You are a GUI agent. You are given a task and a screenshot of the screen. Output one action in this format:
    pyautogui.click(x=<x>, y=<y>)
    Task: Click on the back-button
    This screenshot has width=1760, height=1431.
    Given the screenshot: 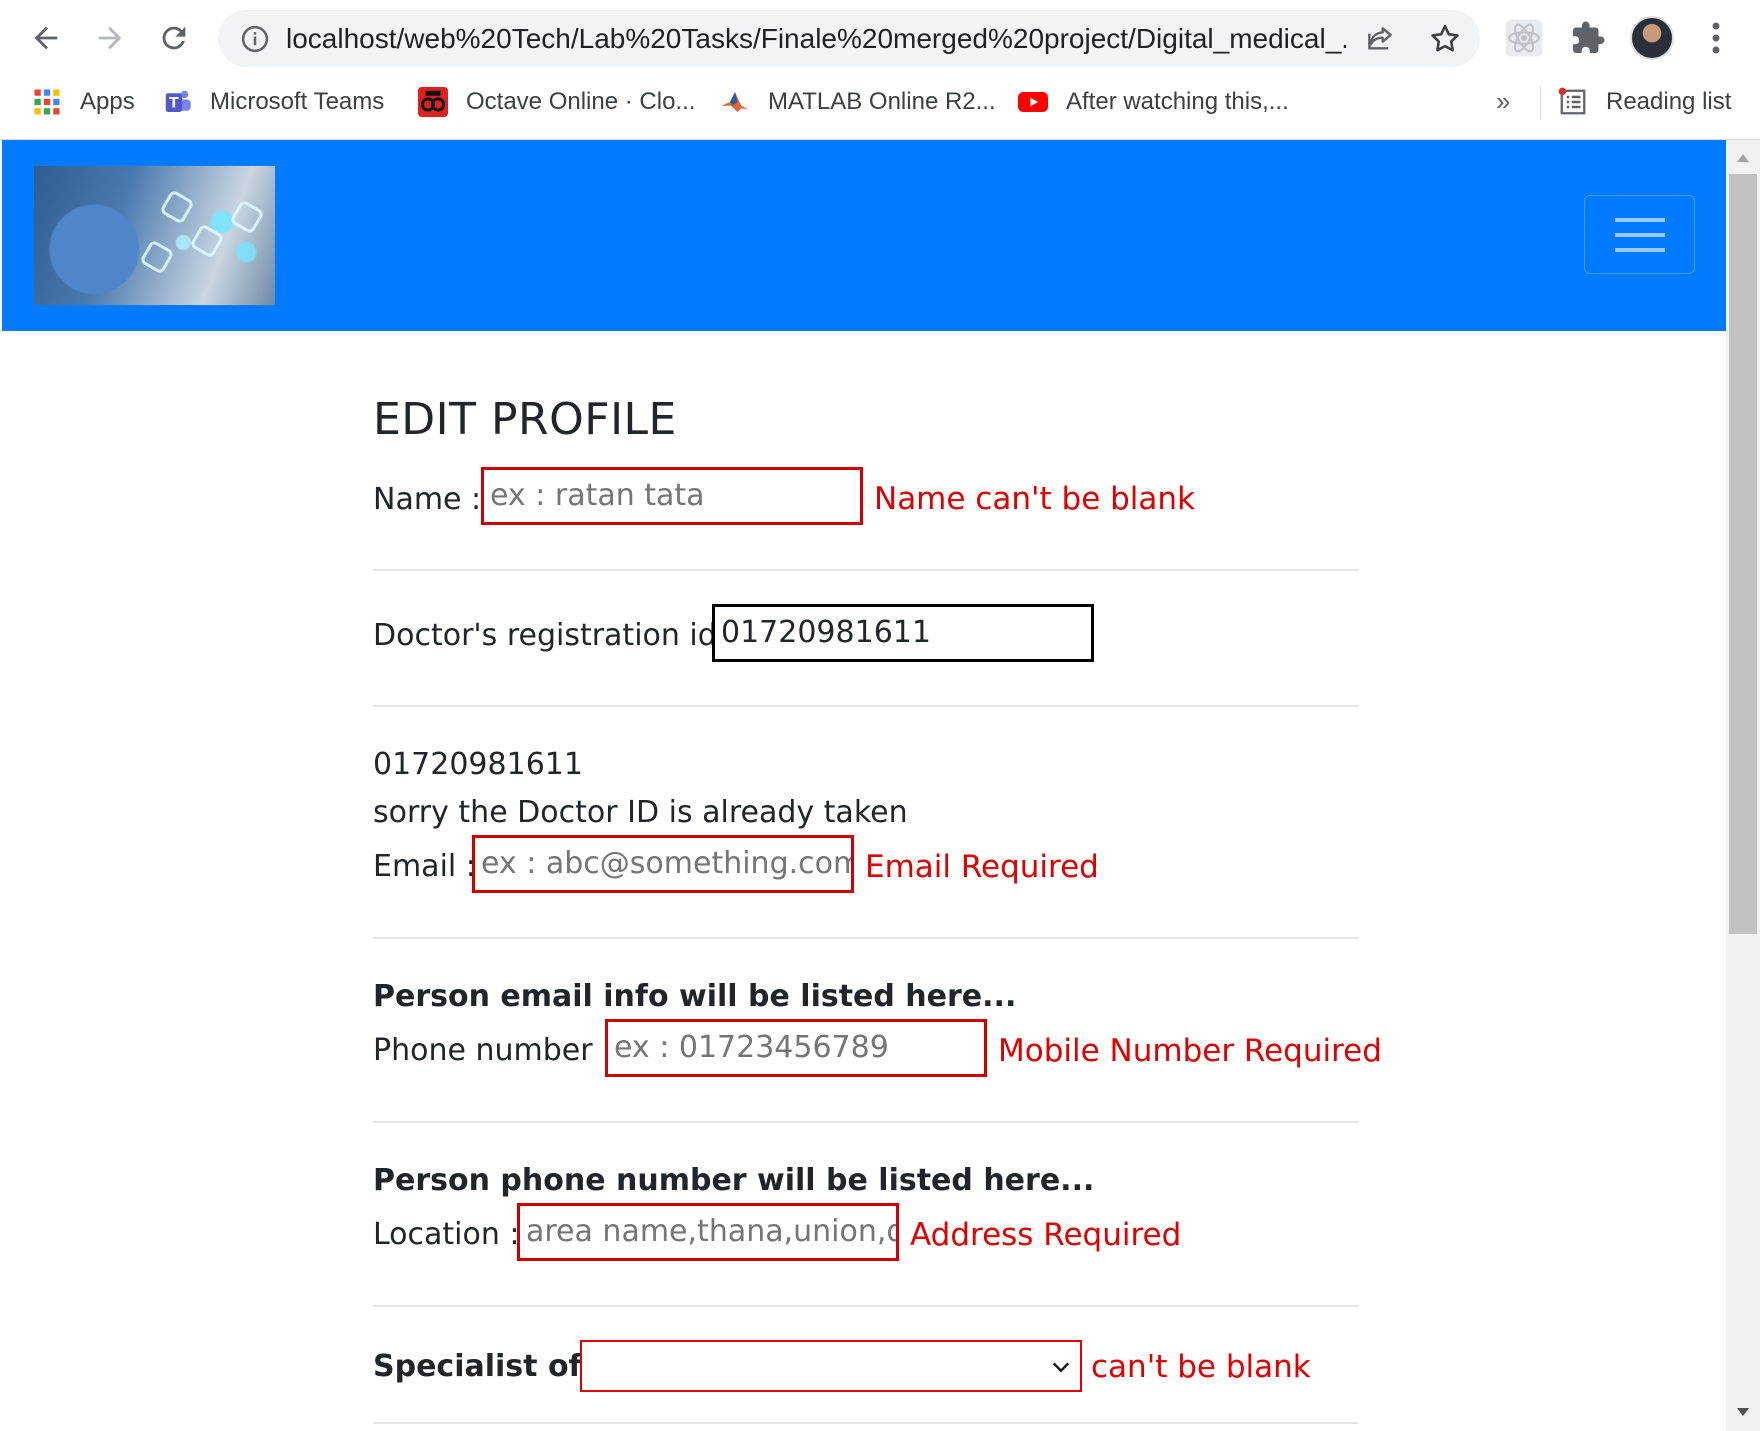 What is the action you would take?
    pyautogui.click(x=46, y=38)
    